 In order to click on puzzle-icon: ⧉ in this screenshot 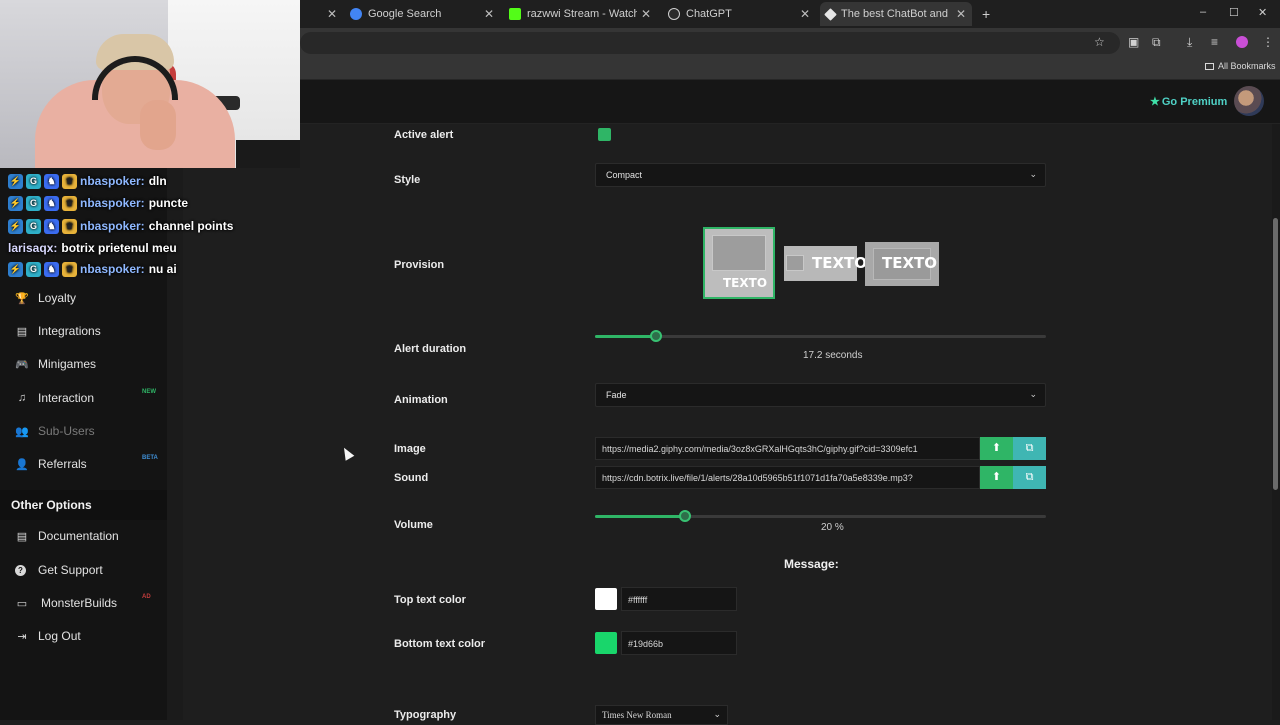, I will do `click(1156, 42)`.